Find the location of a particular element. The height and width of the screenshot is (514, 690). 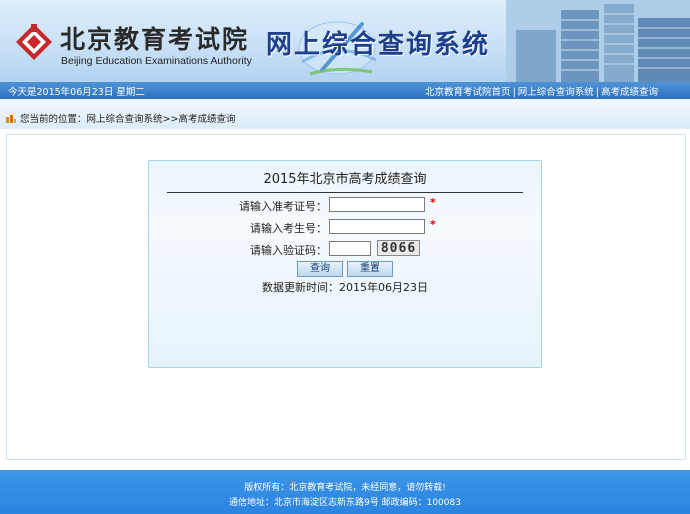

captcha-input is located at coordinates (350, 248).